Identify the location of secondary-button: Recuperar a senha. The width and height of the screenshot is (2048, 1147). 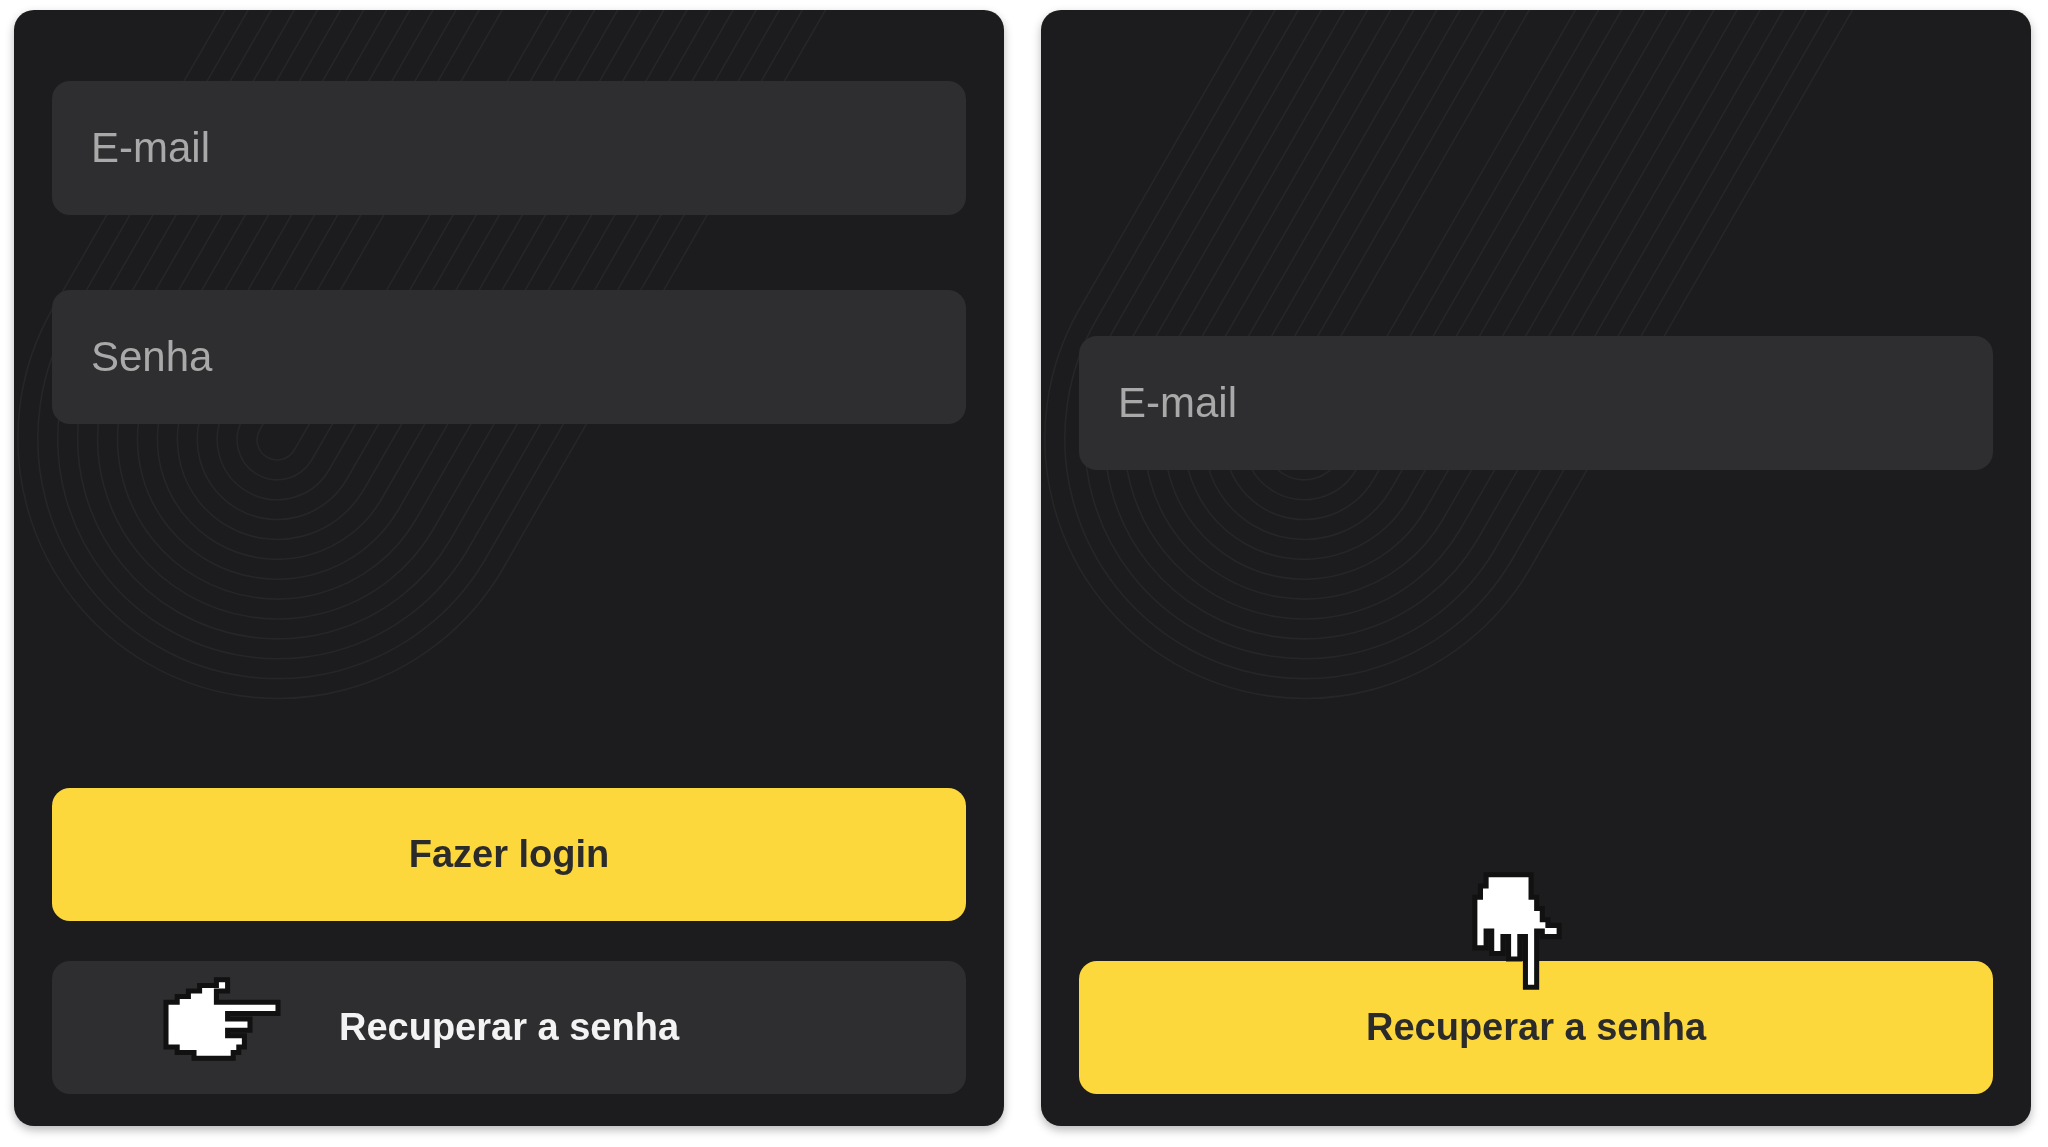
(509, 1027).